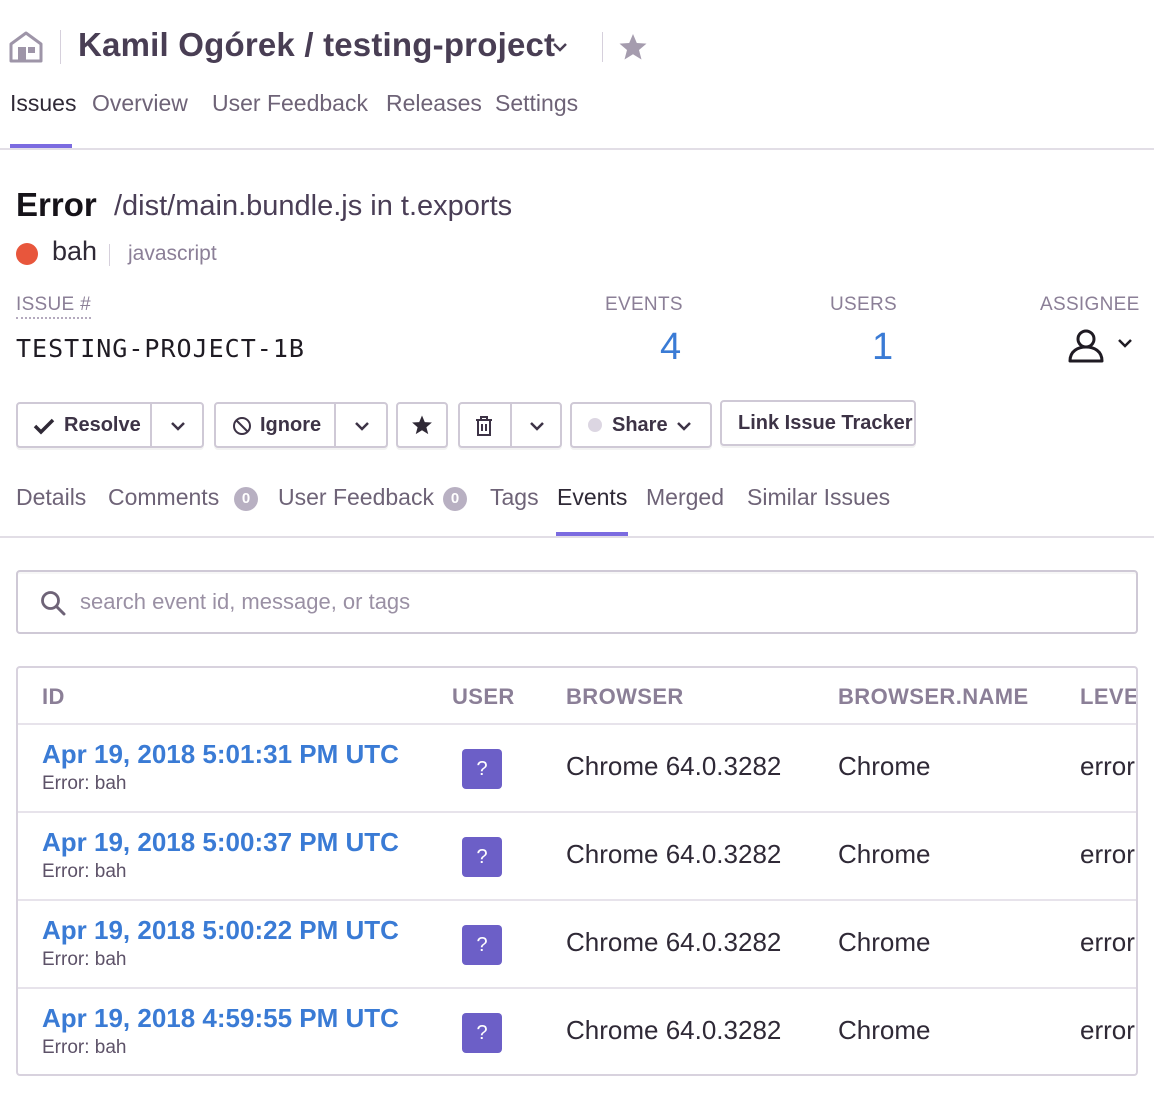  I want to click on nav-settings: Settings, so click(536, 103).